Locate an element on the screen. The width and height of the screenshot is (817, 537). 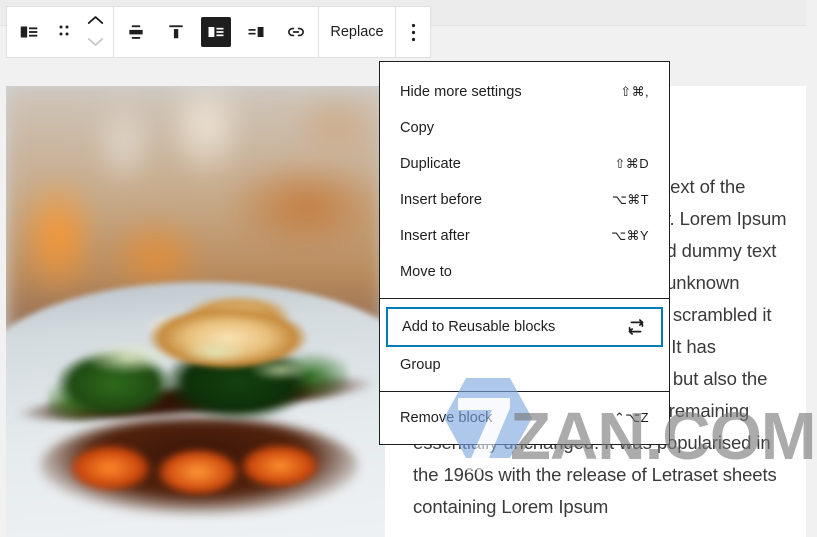
menu-section-transform: Add to Reusable blocks Group is located at coordinates (524, 344).